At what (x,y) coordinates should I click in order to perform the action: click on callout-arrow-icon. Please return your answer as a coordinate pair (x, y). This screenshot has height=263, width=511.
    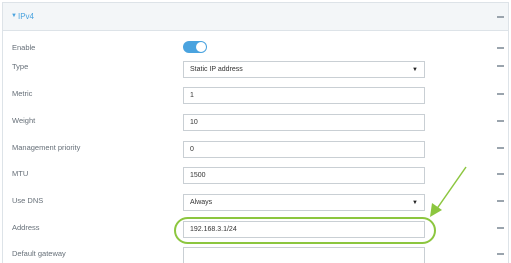
    Looking at the image, I should click on (448, 191).